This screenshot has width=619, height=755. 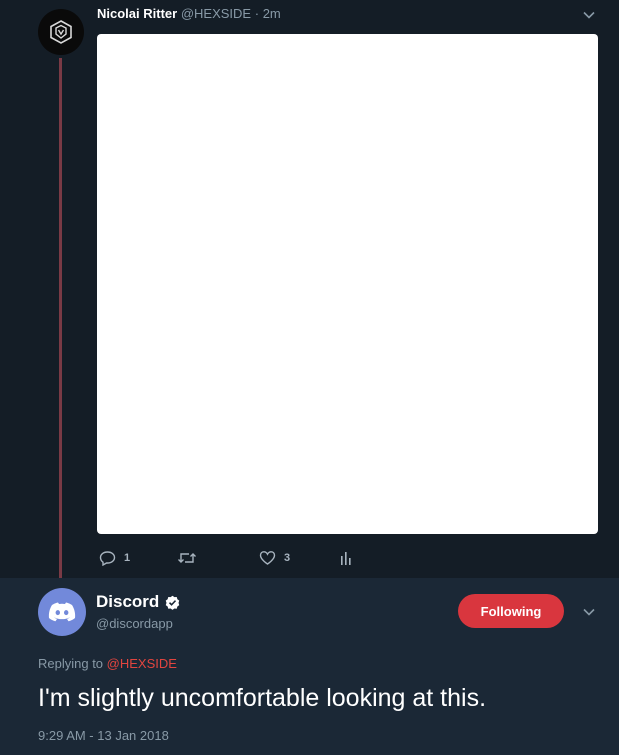 What do you see at coordinates (267, 558) in the screenshot?
I see `heart-icon` at bounding box center [267, 558].